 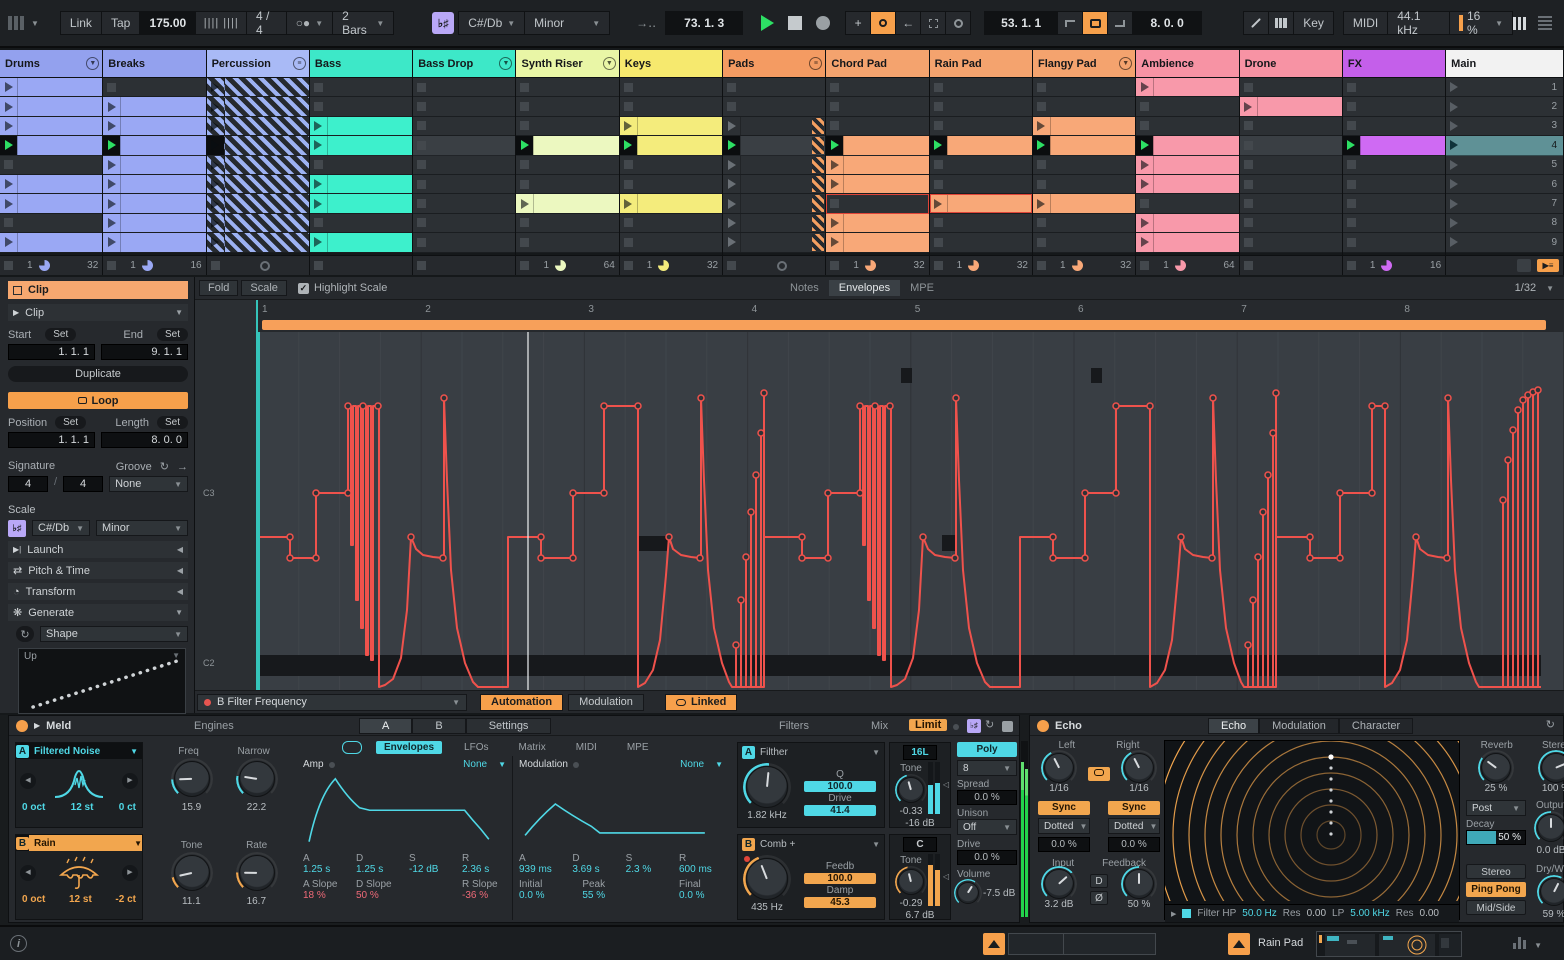 What do you see at coordinates (1550, 892) in the screenshot?
I see `dry-wet-knob` at bounding box center [1550, 892].